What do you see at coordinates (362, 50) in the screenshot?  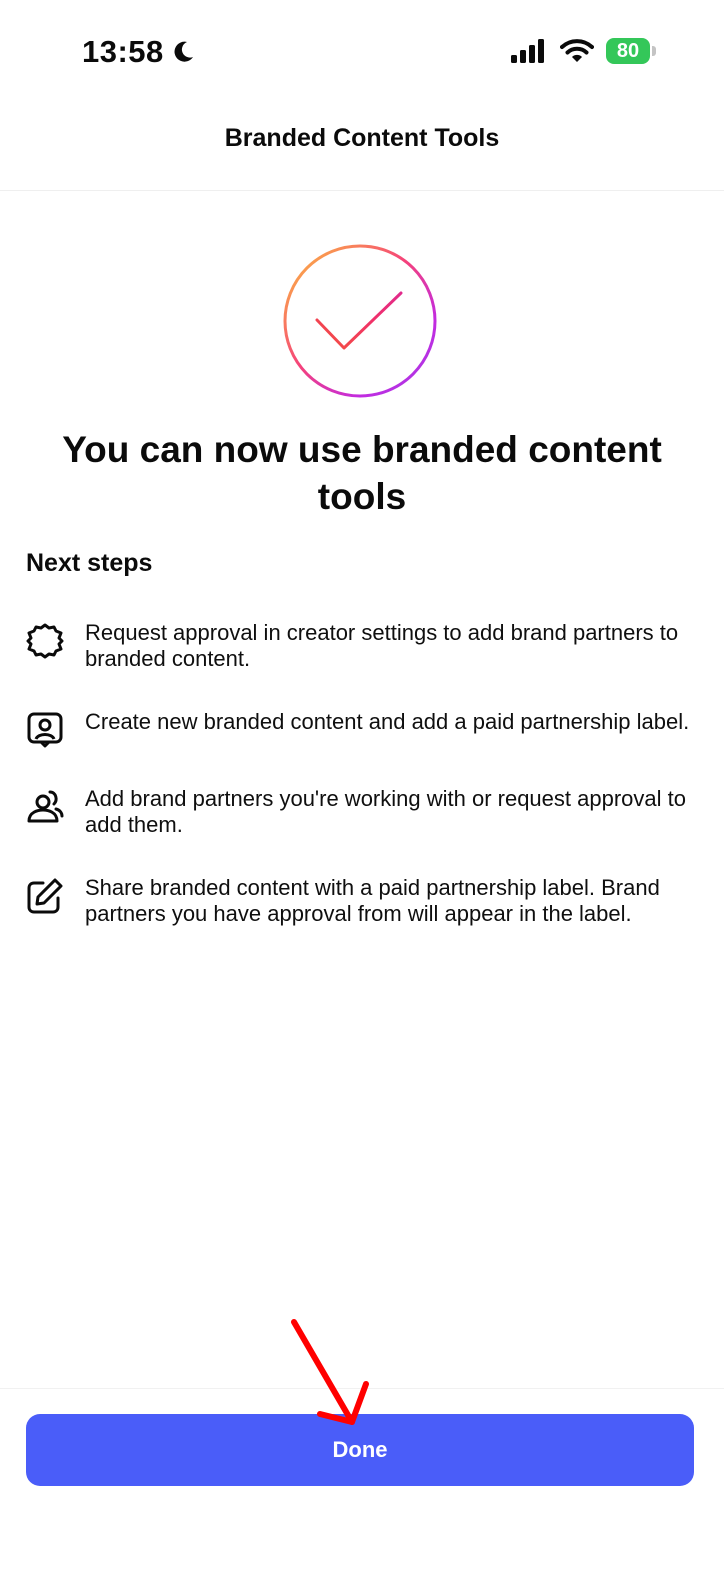 I see `status-bar: 13:58 80` at bounding box center [362, 50].